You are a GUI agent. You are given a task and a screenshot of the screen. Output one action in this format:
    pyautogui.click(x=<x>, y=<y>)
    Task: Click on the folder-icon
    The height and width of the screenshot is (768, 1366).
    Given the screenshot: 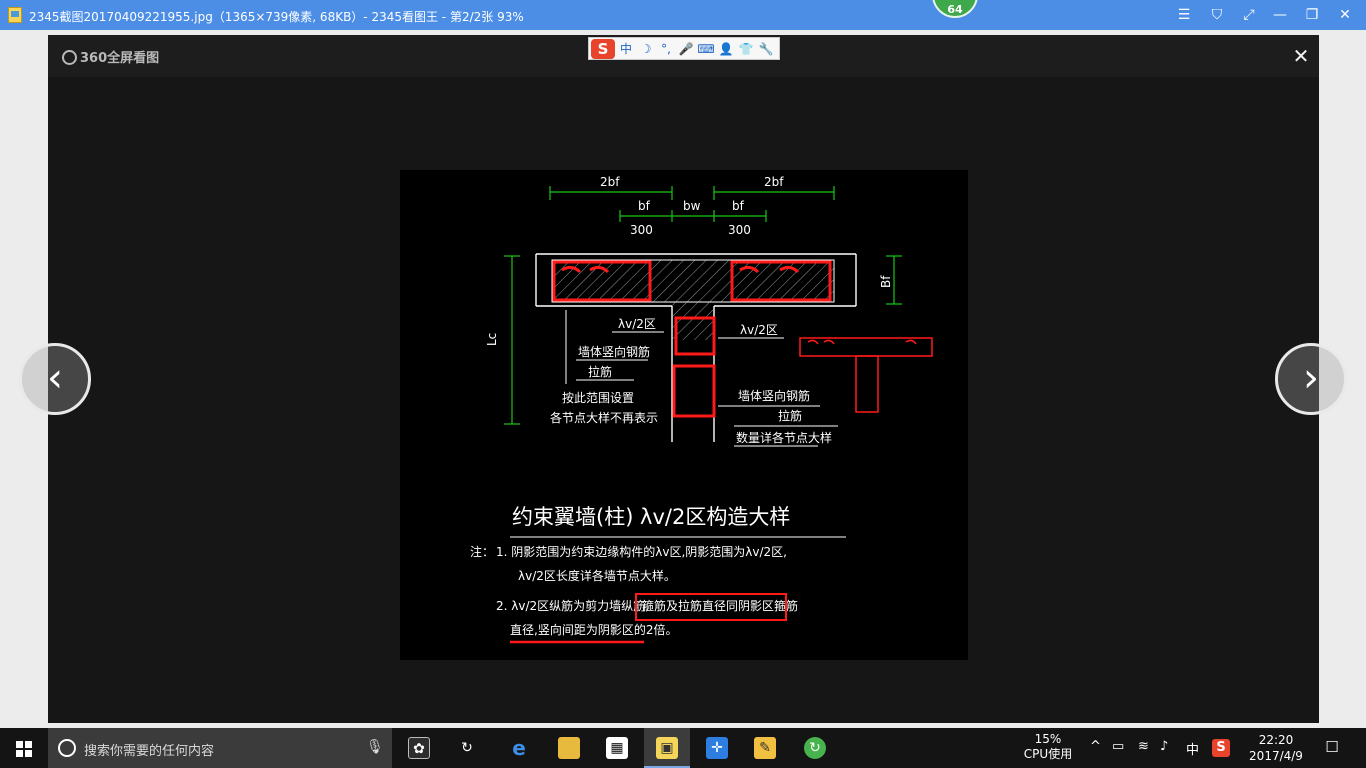 What is the action you would take?
    pyautogui.click(x=569, y=748)
    